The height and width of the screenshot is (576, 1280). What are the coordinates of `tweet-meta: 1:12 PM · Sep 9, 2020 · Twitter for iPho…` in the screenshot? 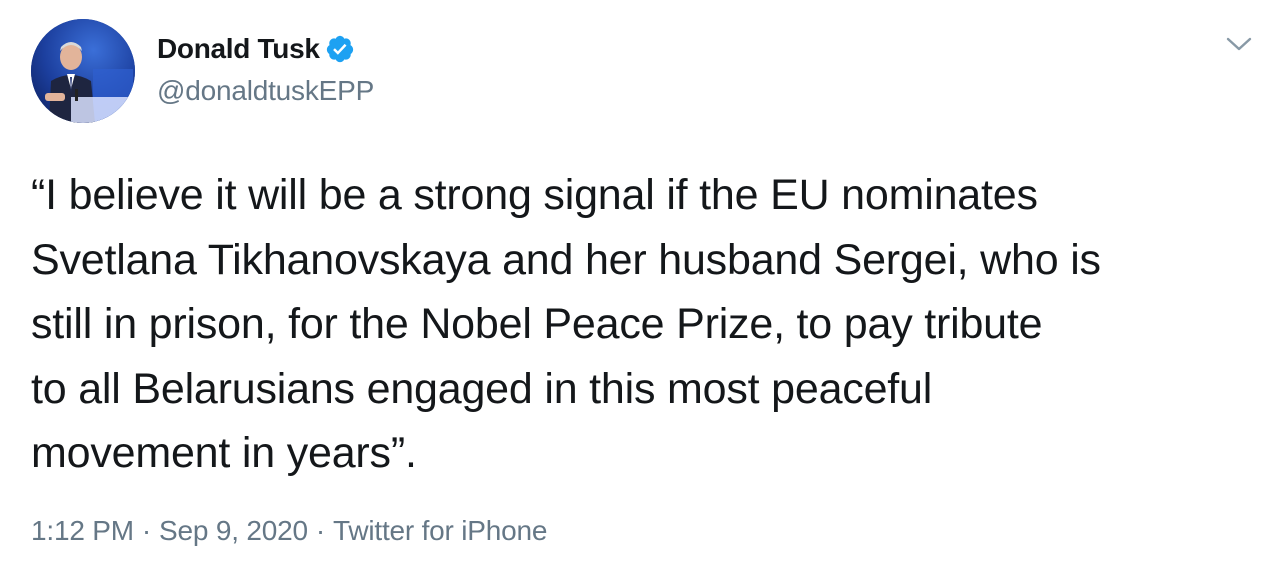 It's located at (289, 531).